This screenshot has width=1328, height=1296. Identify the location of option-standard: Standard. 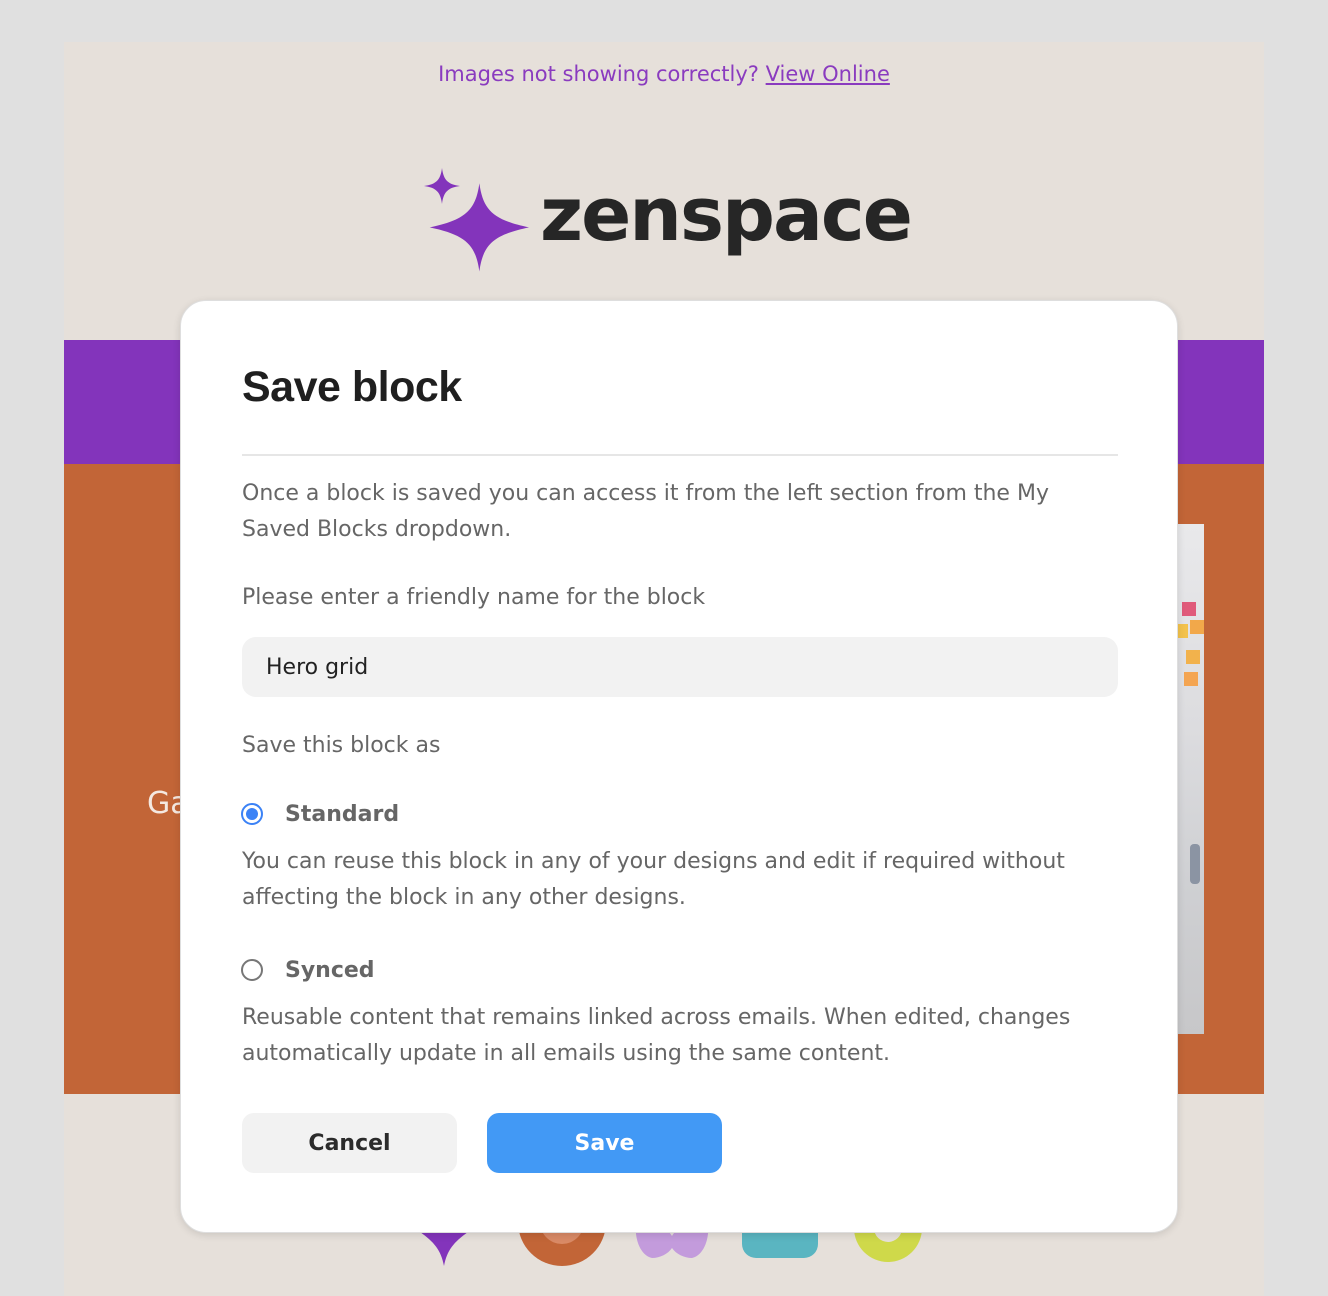
(320, 814).